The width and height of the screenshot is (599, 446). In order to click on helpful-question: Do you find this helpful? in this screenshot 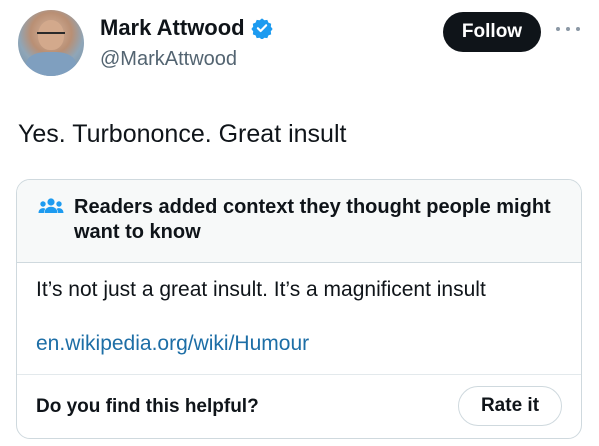, I will do `click(147, 406)`.